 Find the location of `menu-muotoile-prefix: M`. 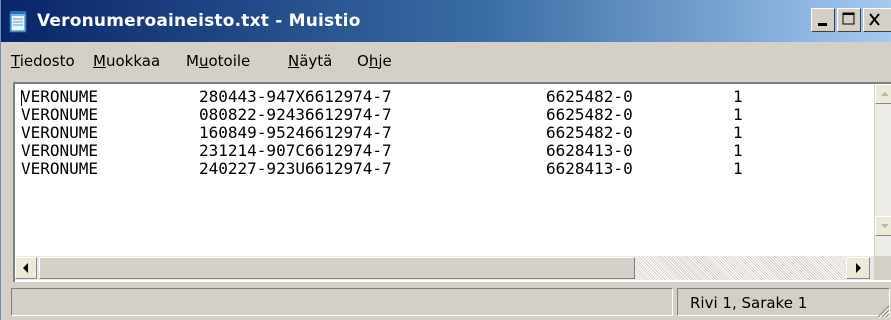

menu-muotoile-prefix: M is located at coordinates (192, 61).